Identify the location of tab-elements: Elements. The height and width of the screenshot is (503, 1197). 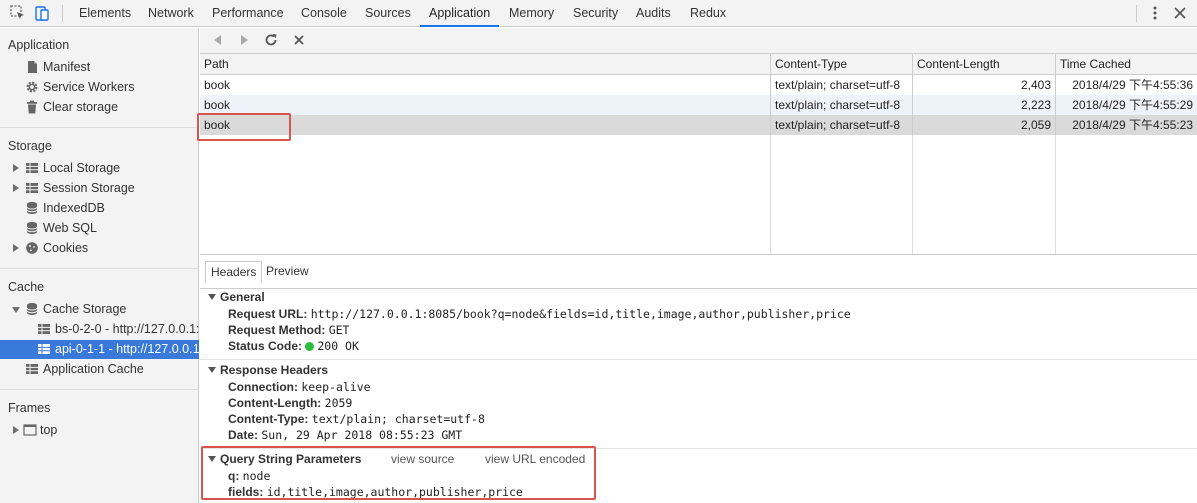
(105, 13).